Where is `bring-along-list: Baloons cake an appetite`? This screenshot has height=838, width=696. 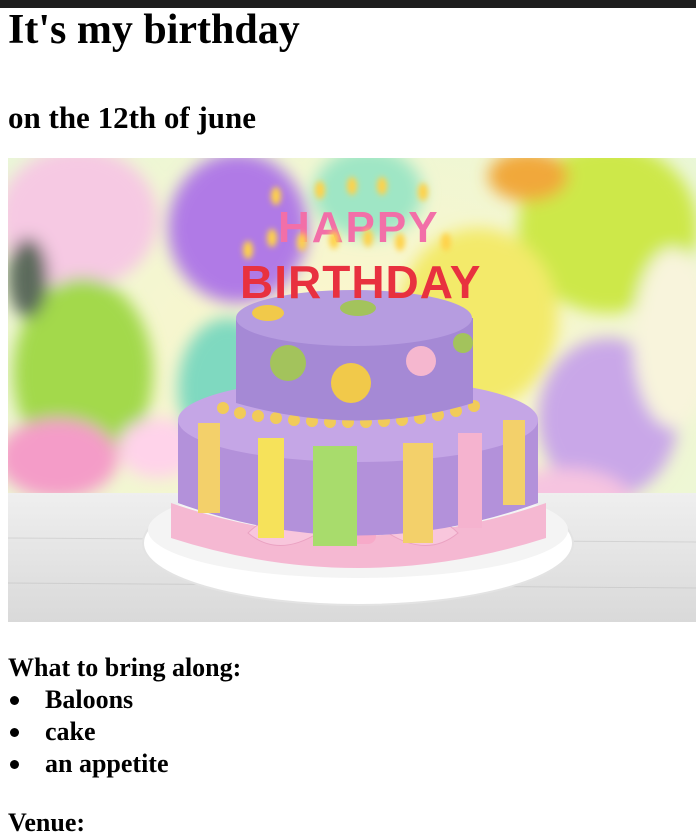 bring-along-list: Baloons cake an appetite is located at coordinates (88, 732).